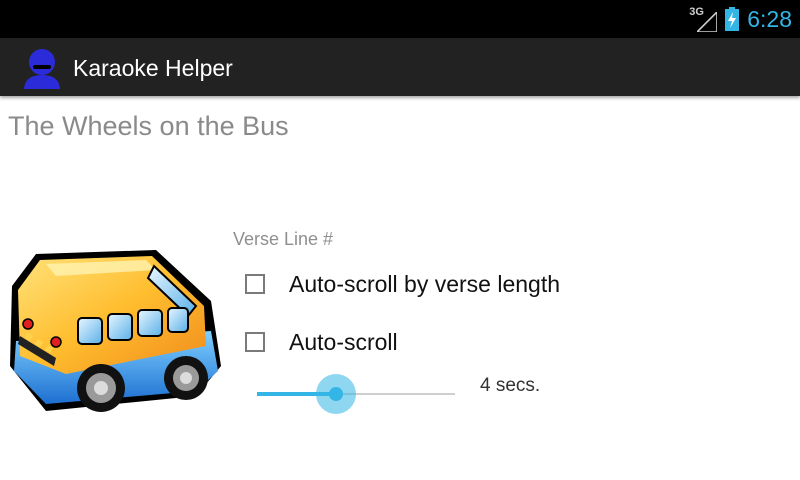 Image resolution: width=800 pixels, height=480 pixels. I want to click on school-bus-image, so click(116, 332).